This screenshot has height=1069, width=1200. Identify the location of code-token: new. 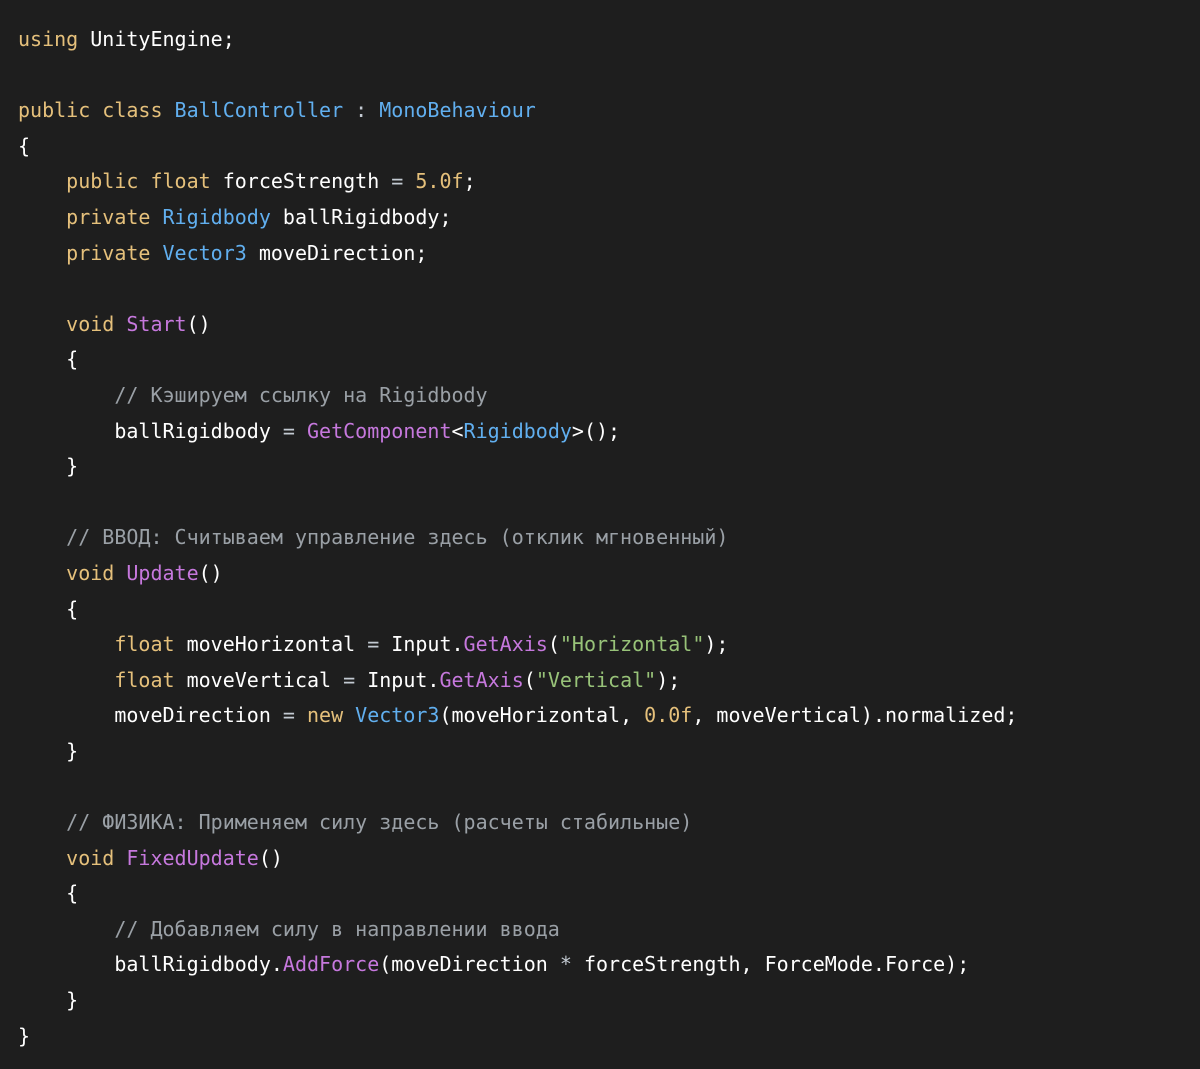
(325, 715).